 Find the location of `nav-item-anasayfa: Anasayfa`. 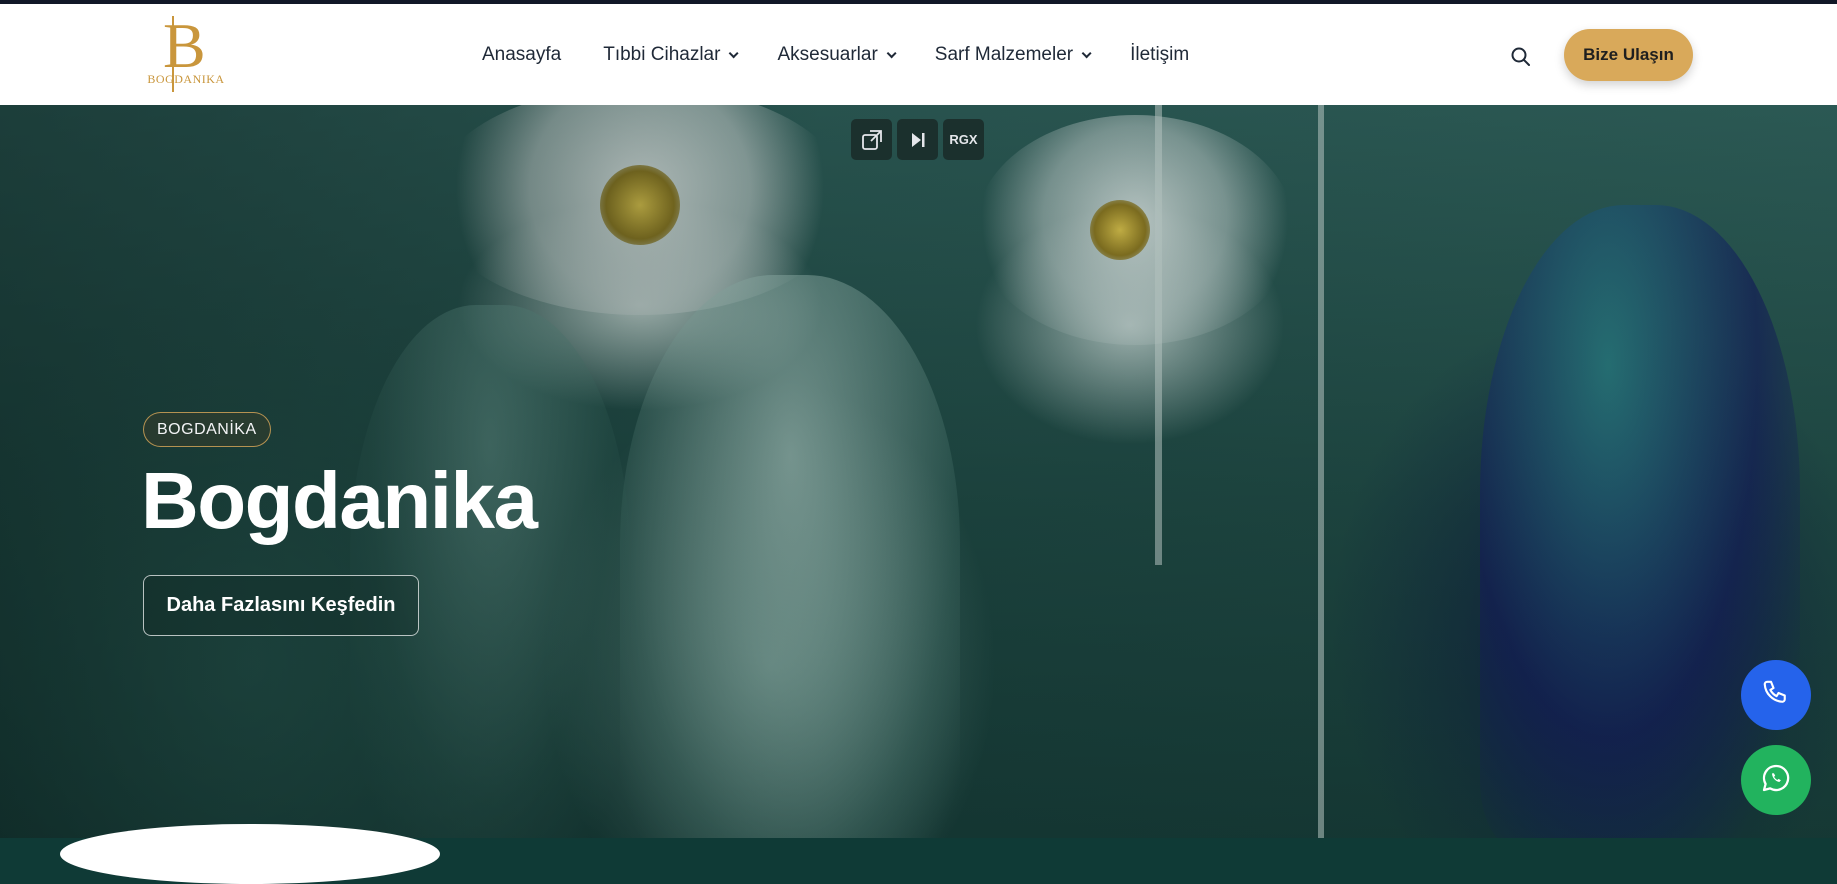

nav-item-anasayfa: Anasayfa is located at coordinates (521, 55).